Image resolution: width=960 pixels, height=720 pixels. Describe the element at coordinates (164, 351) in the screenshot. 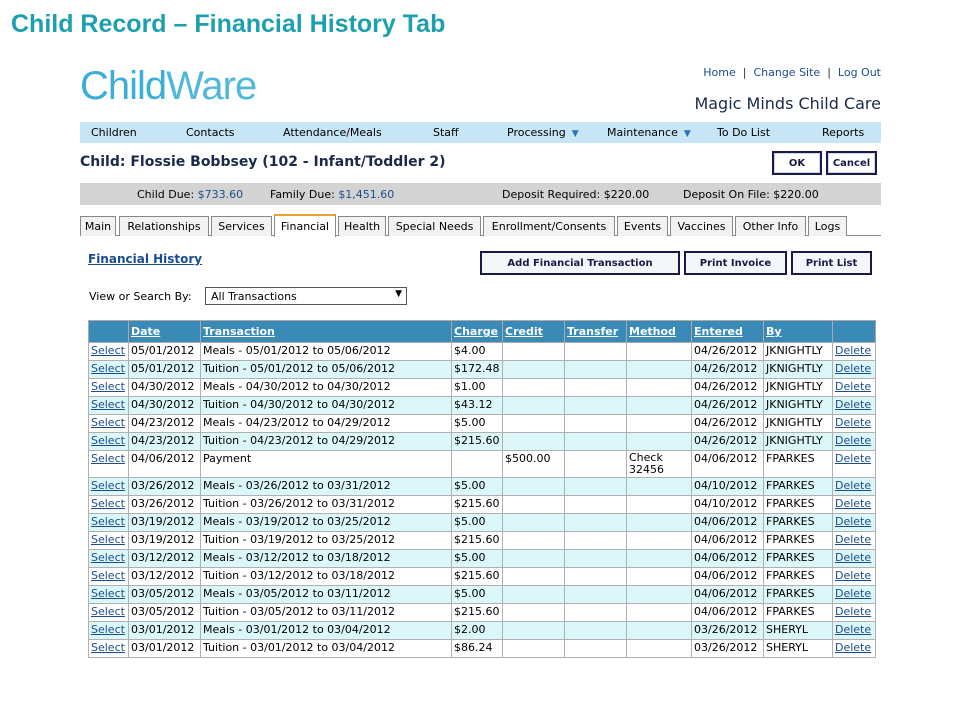

I see `date-cell: 05/01/2012` at that location.